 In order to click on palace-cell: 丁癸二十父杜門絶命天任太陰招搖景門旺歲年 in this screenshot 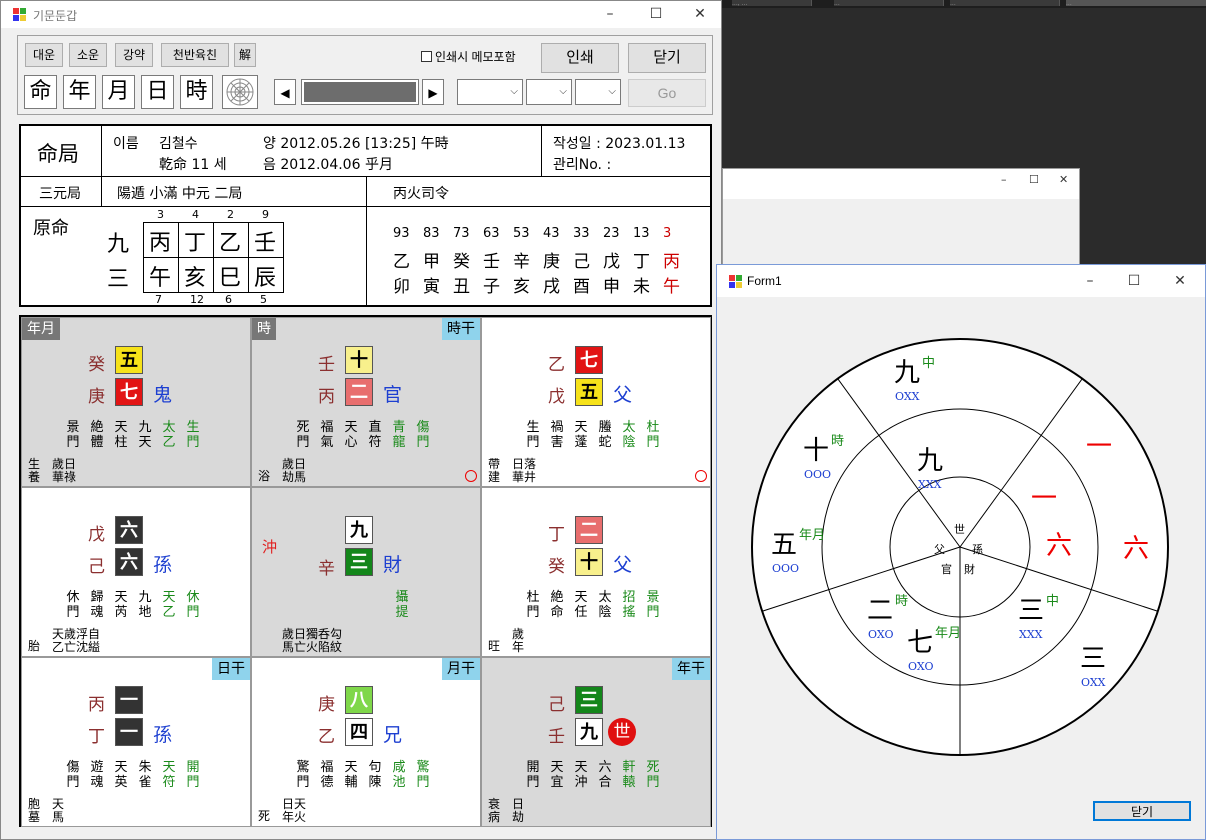, I will do `click(596, 572)`.